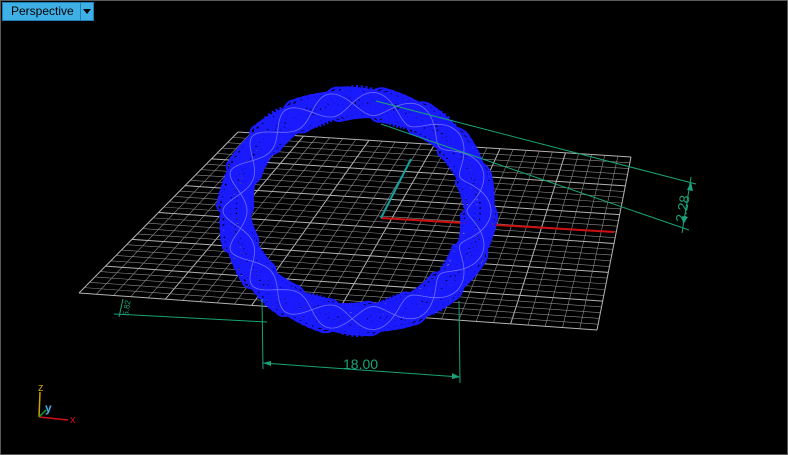 The width and height of the screenshot is (788, 455). Describe the element at coordinates (41, 11) in the screenshot. I see `viewport-title-label: Perspective` at that location.